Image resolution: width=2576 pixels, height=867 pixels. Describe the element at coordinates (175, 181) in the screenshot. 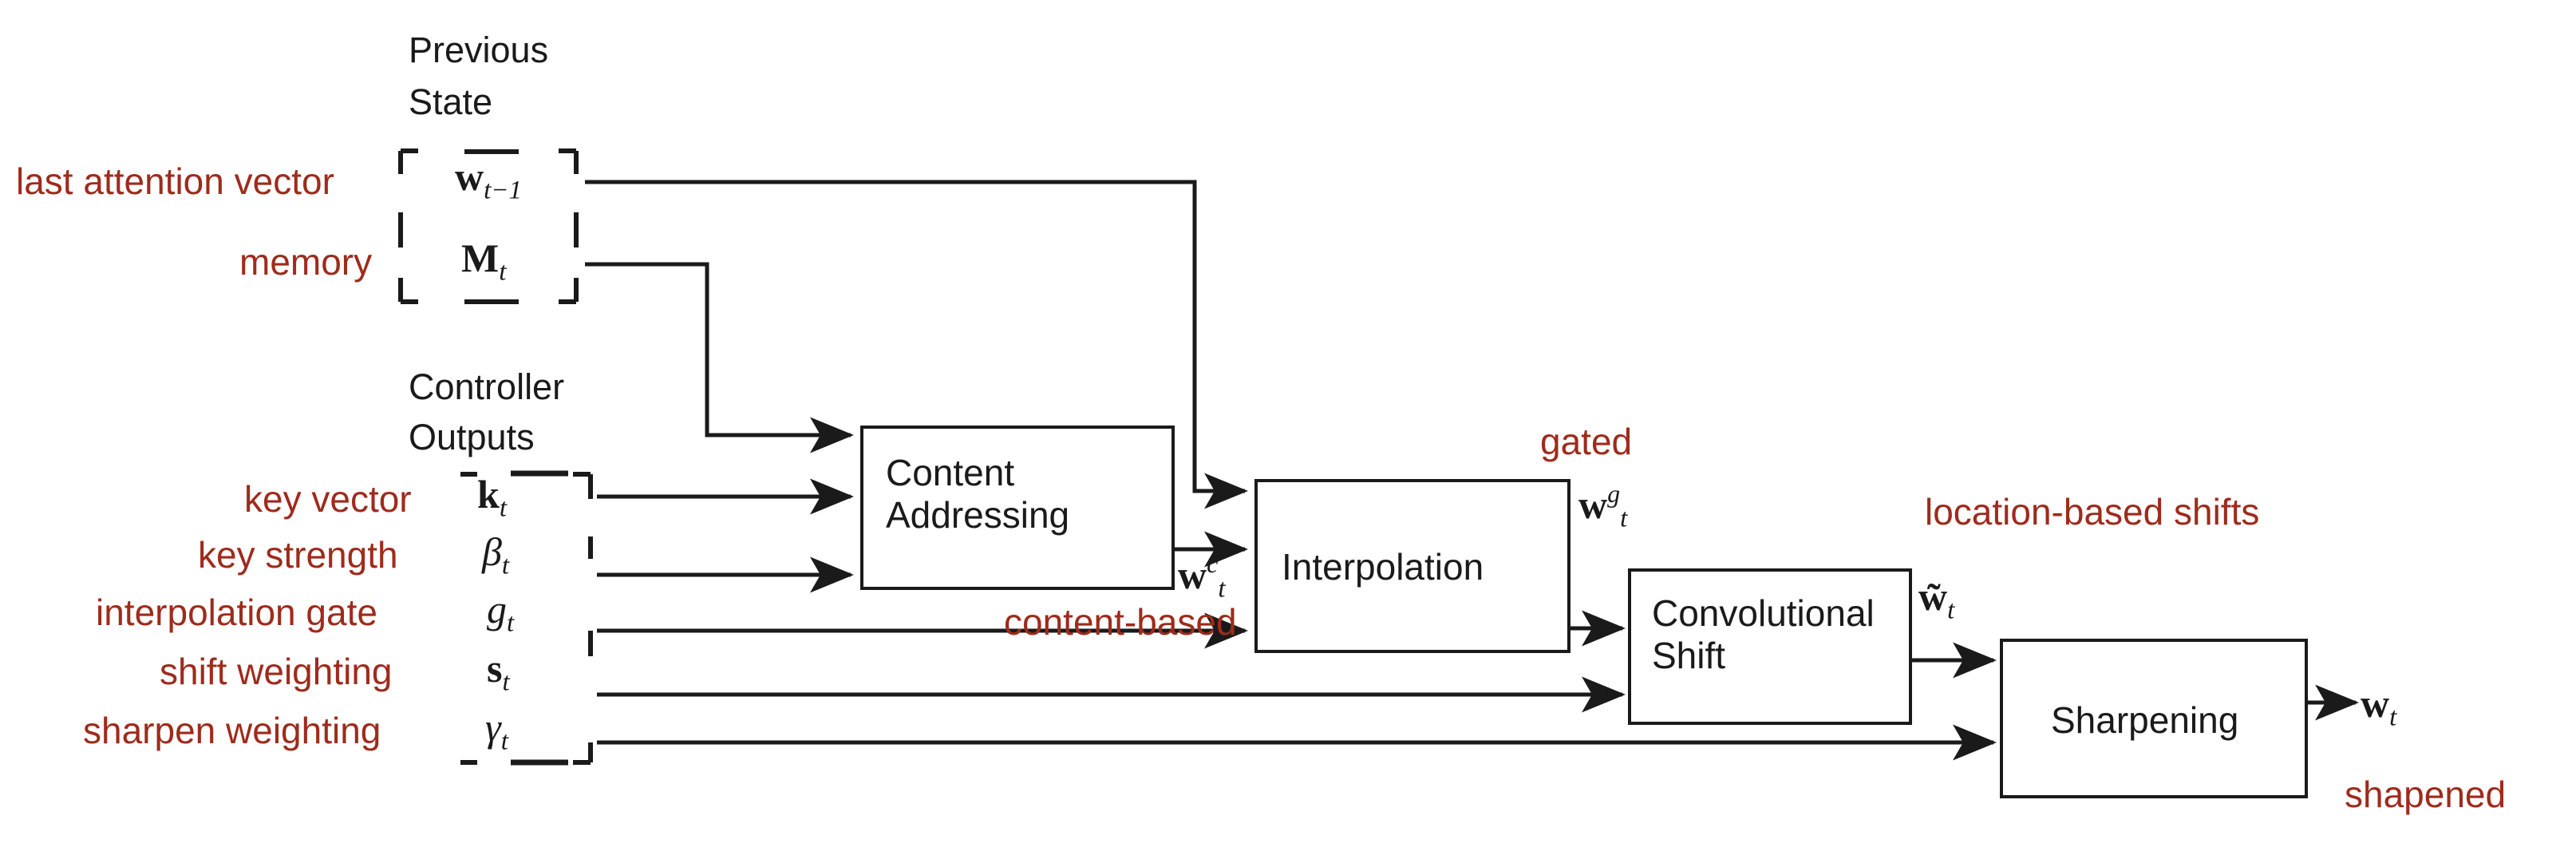

I see `annotation-last-attention-vector: last attention vector` at that location.